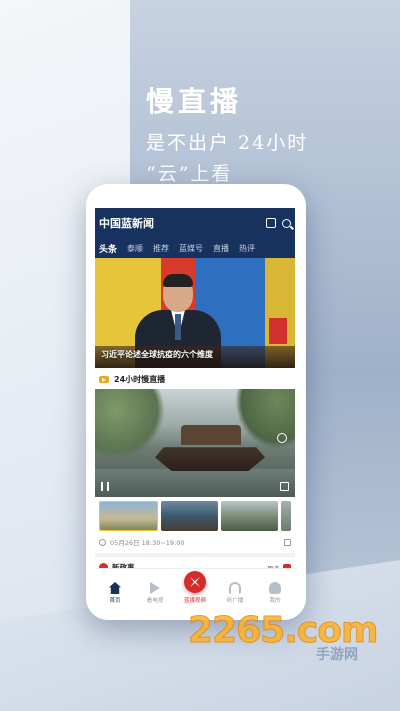  I want to click on channel-tabs: 头条 泰顺 推荐 蓝媒号 直播 热评, so click(195, 248).